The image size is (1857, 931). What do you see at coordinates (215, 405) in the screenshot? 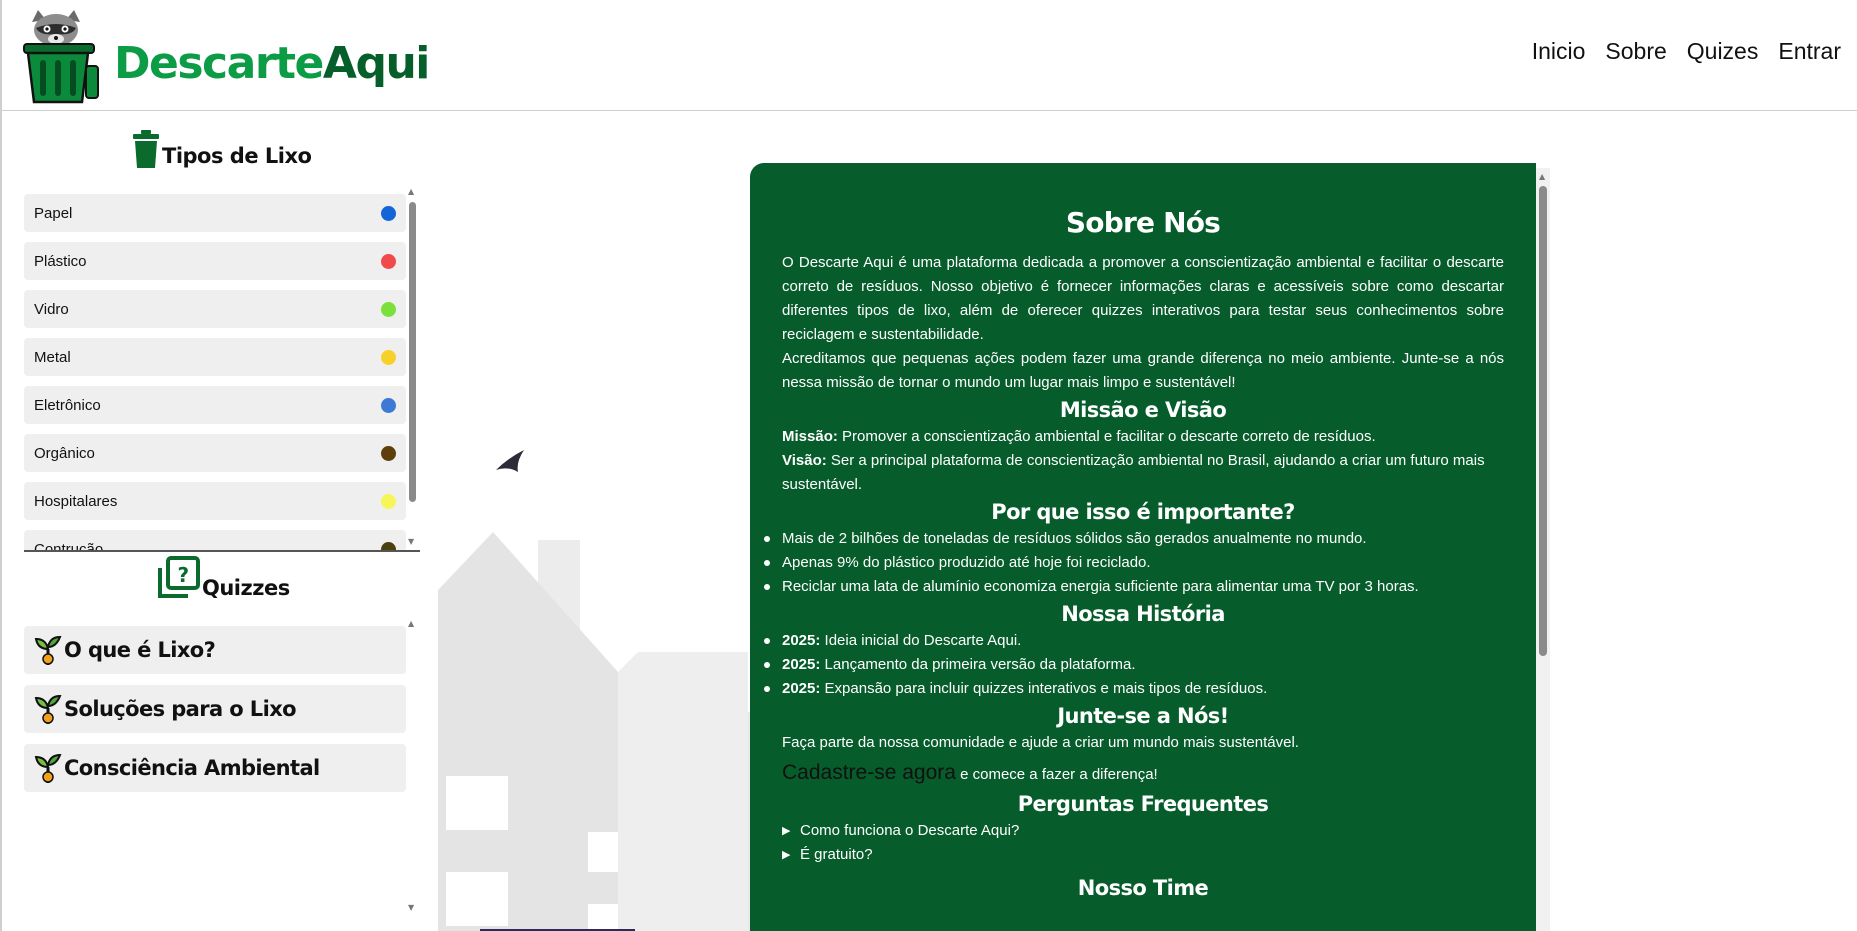
I see `tipo-item-eletronico: Eletrônico` at bounding box center [215, 405].